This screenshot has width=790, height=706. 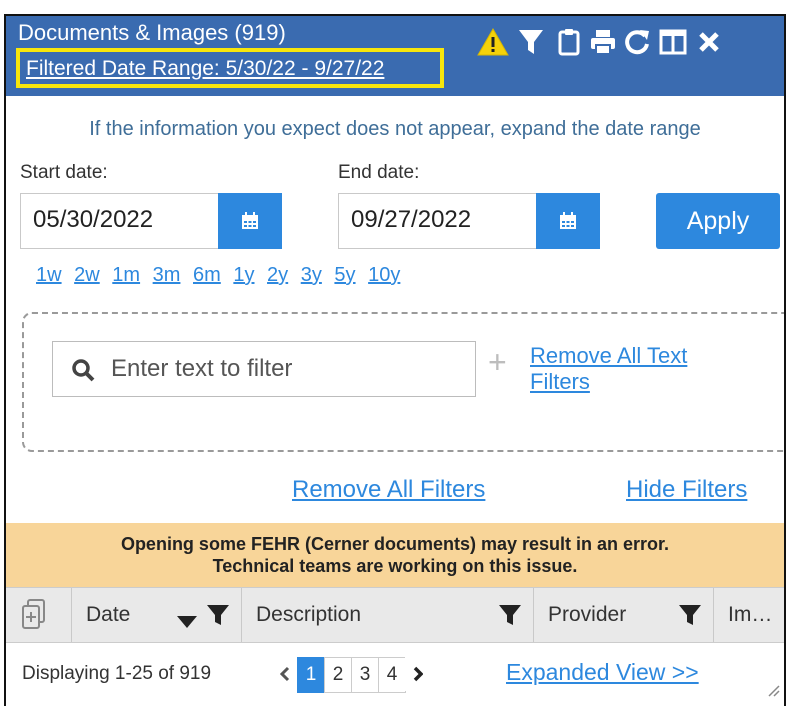 I want to click on quick-range-1y: 1y, so click(x=243, y=275).